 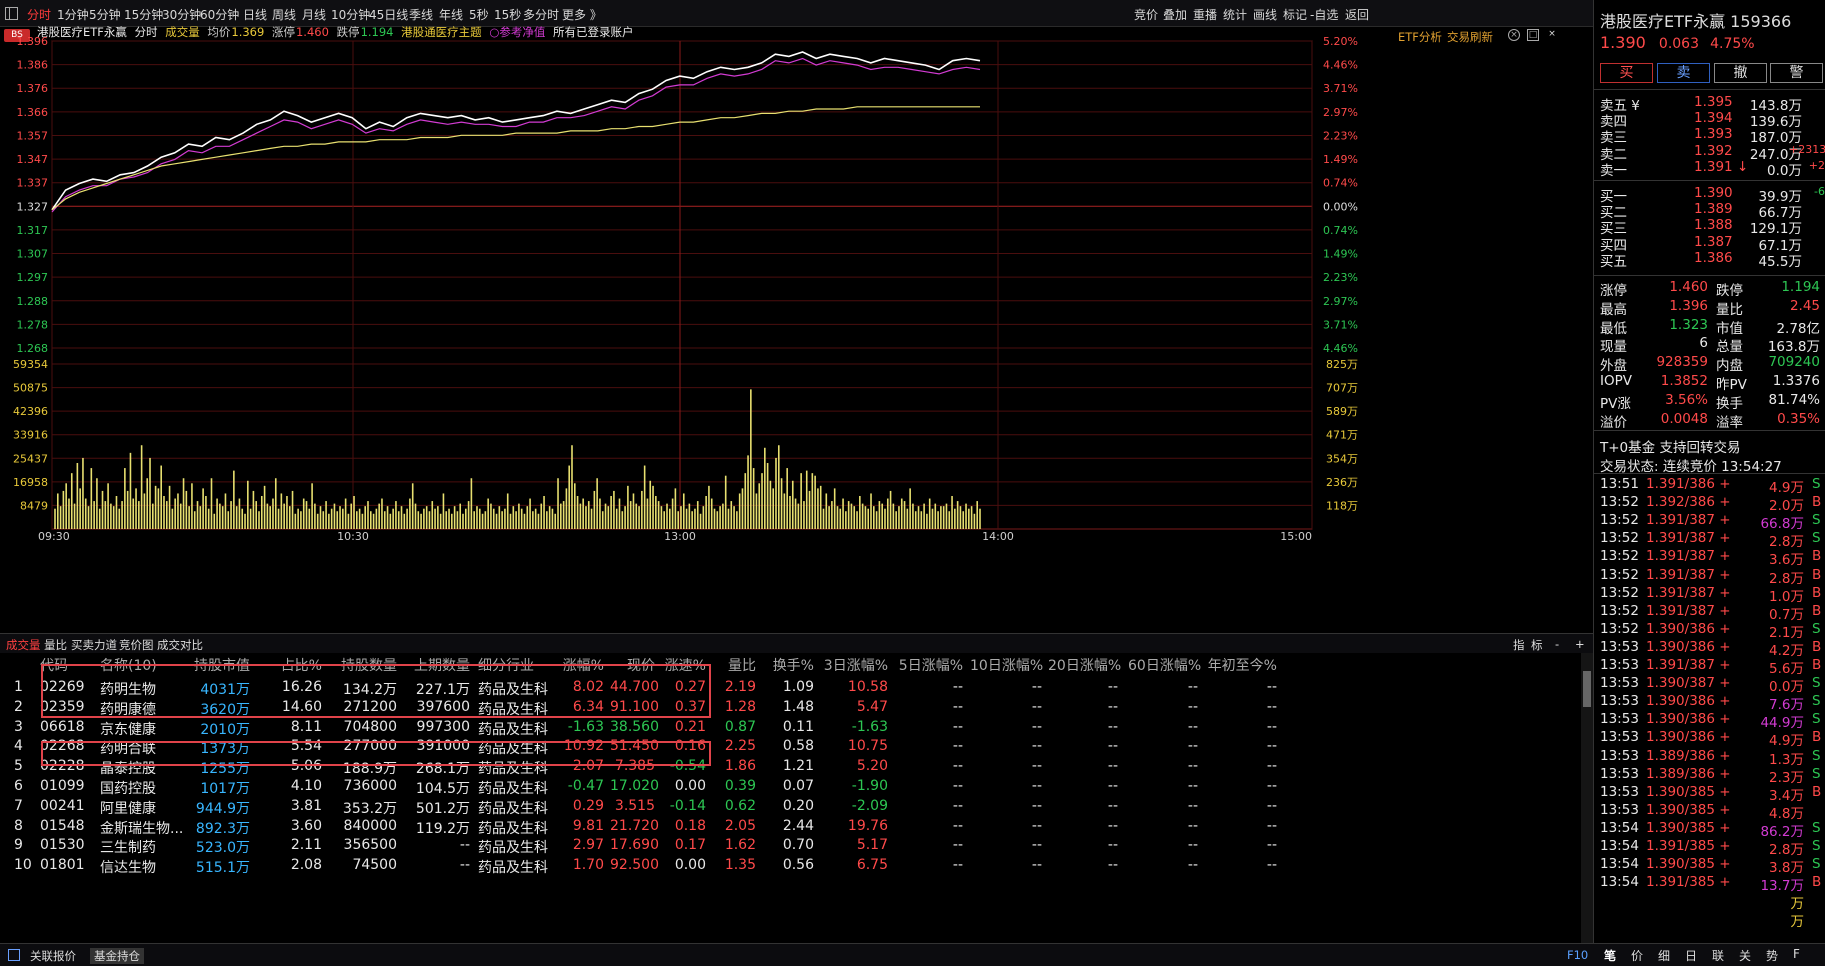 I want to click on cell-pct: 2.11, so click(x=306, y=845).